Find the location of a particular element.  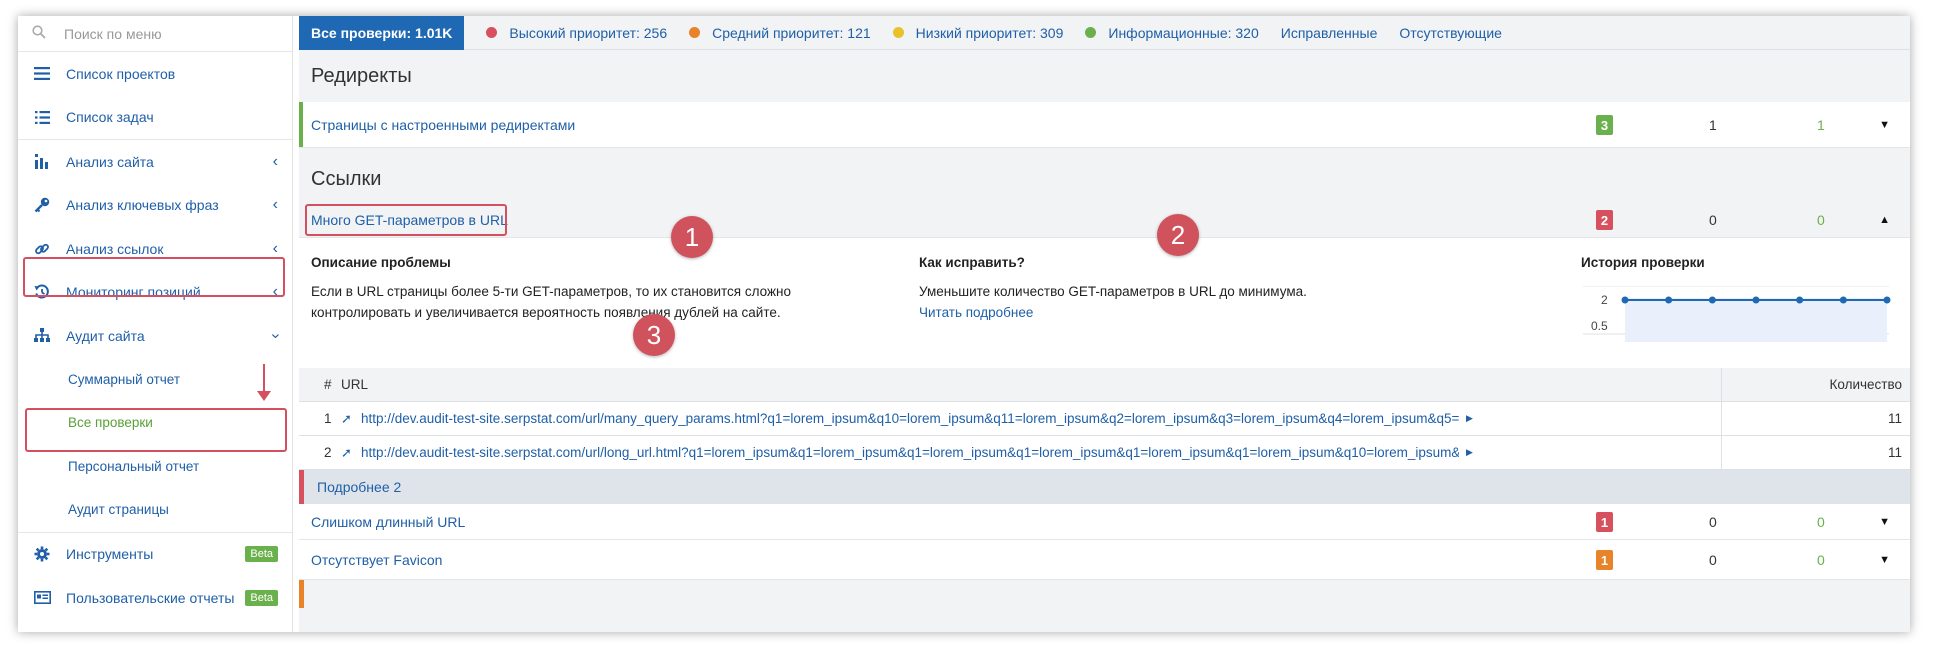

tab-high-priority: Высокий приоритет: 256 is located at coordinates (576, 33).